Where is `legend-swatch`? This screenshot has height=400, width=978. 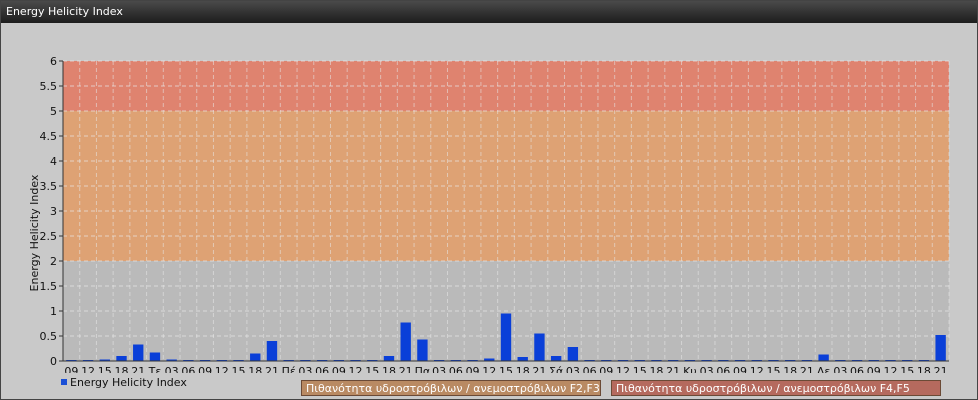
legend-swatch is located at coordinates (64, 382).